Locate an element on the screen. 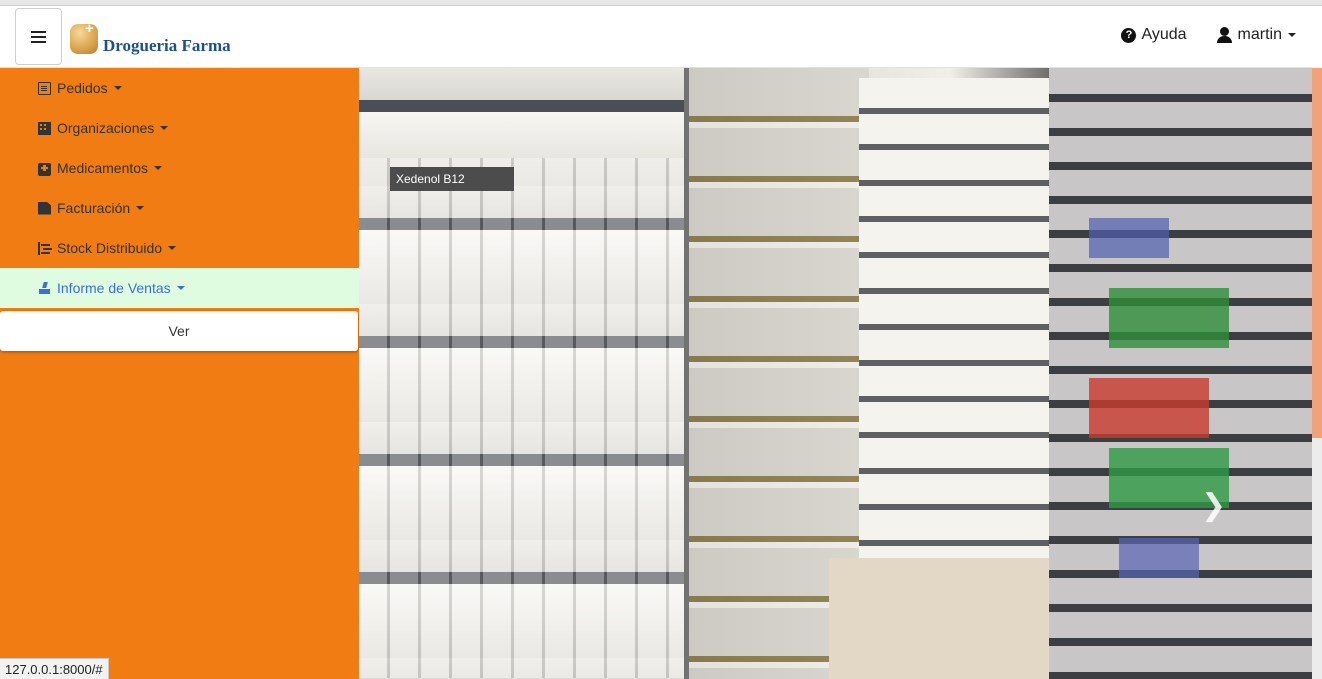 The image size is (1322, 679). help-link: ? Ayuda is located at coordinates (1154, 35).